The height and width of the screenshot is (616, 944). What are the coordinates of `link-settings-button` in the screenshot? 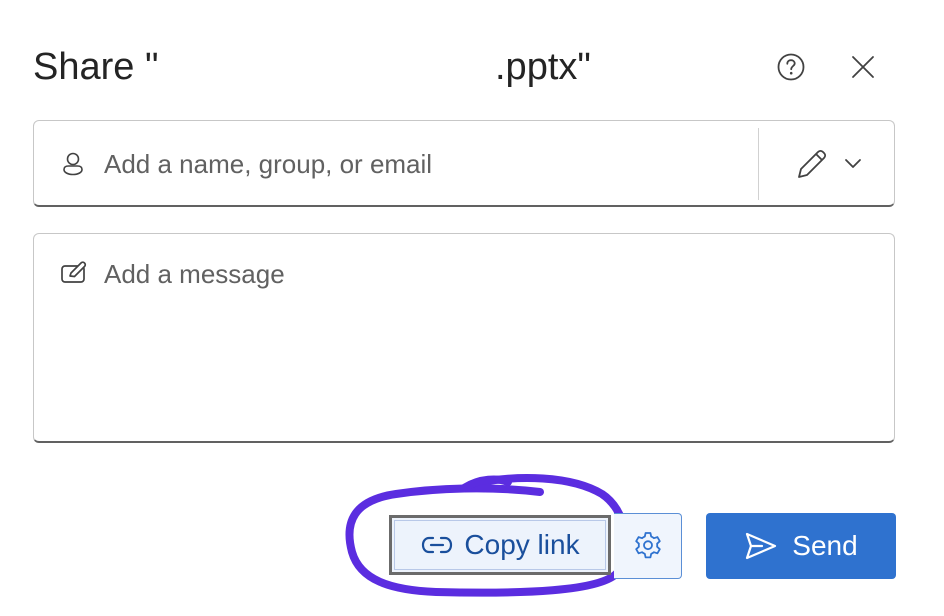 It's located at (648, 546).